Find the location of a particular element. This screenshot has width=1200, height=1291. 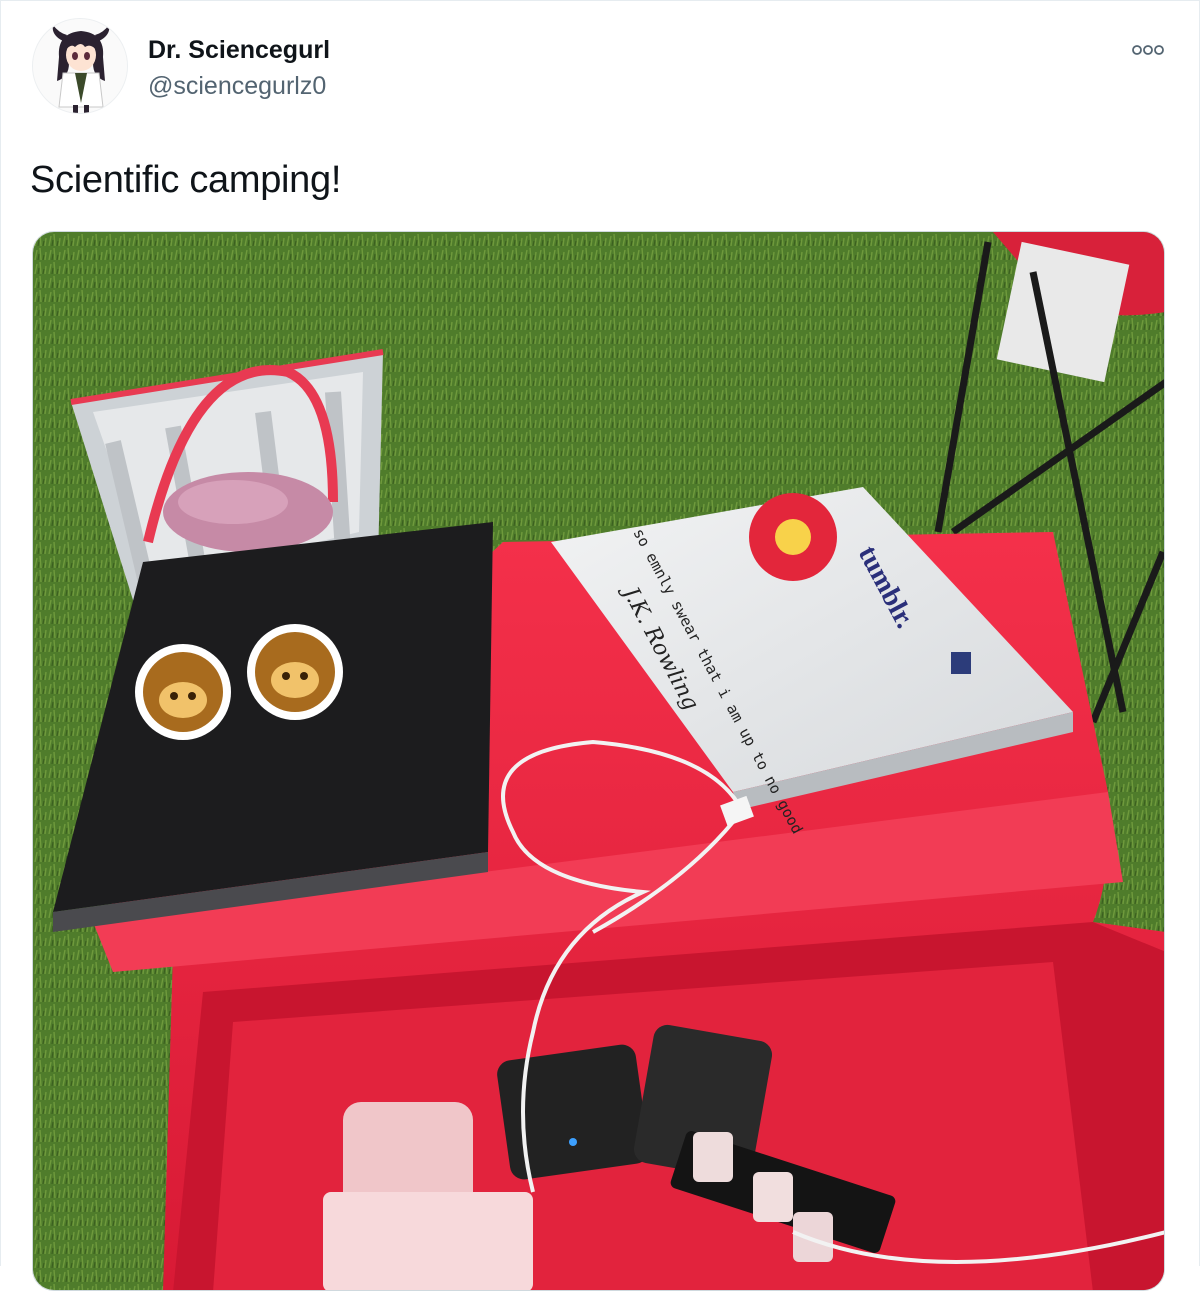

author-display-name: Dr. Sciencegurl is located at coordinates (239, 50).